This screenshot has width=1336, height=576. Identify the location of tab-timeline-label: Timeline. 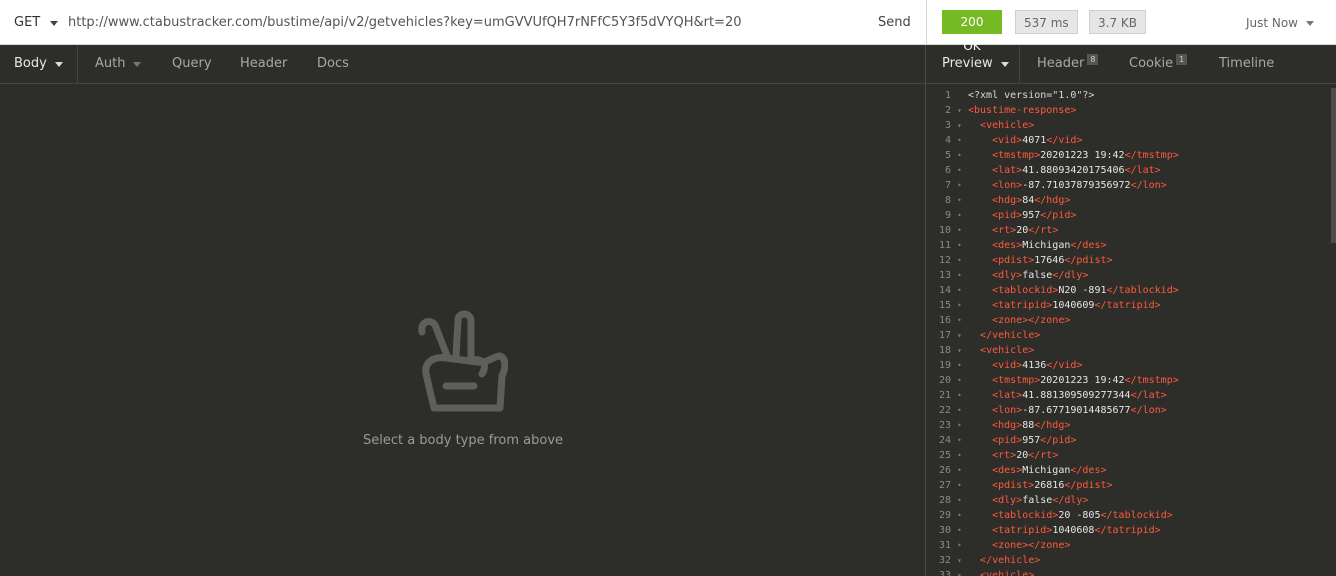
(1247, 63).